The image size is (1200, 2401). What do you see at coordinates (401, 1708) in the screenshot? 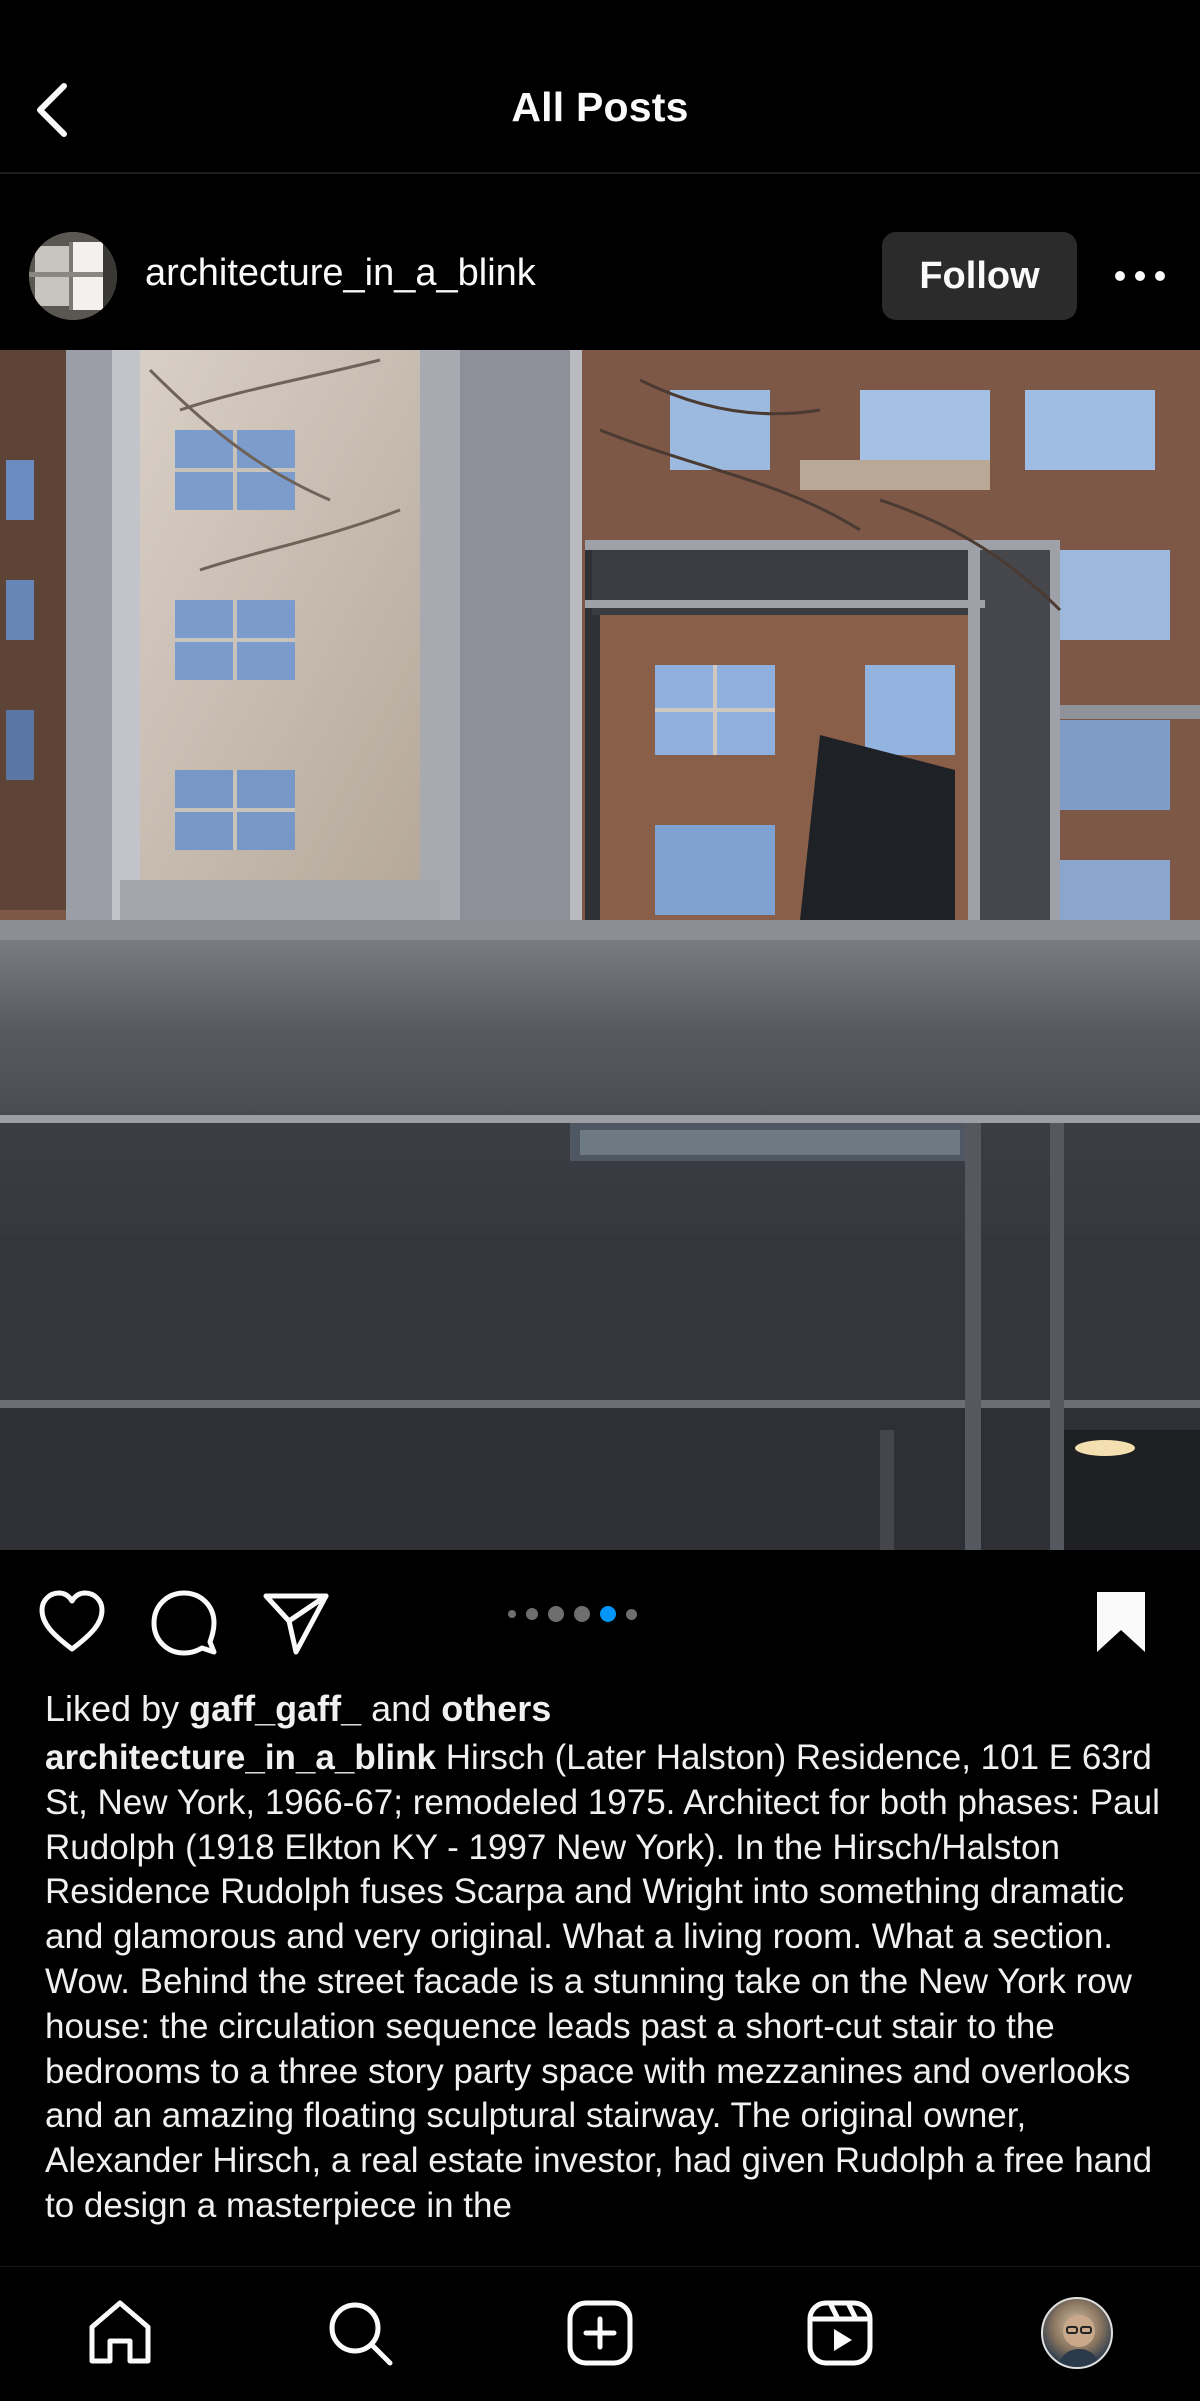
I see `liked-by-mid: and` at bounding box center [401, 1708].